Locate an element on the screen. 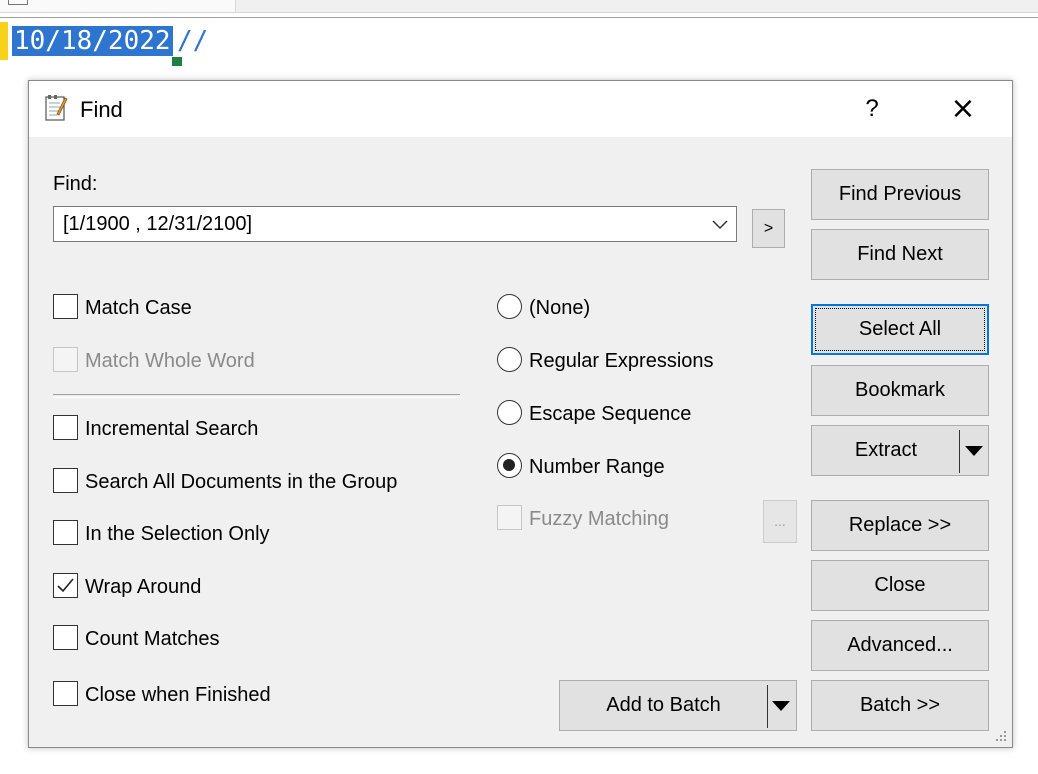 This screenshot has width=1038, height=774. match-case-checkbox is located at coordinates (65, 306).